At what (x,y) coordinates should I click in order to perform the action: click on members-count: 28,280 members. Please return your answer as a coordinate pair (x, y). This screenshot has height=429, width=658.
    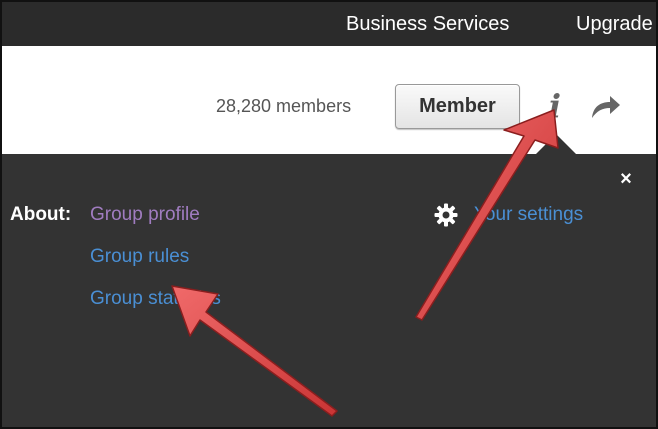
    Looking at the image, I should click on (284, 106).